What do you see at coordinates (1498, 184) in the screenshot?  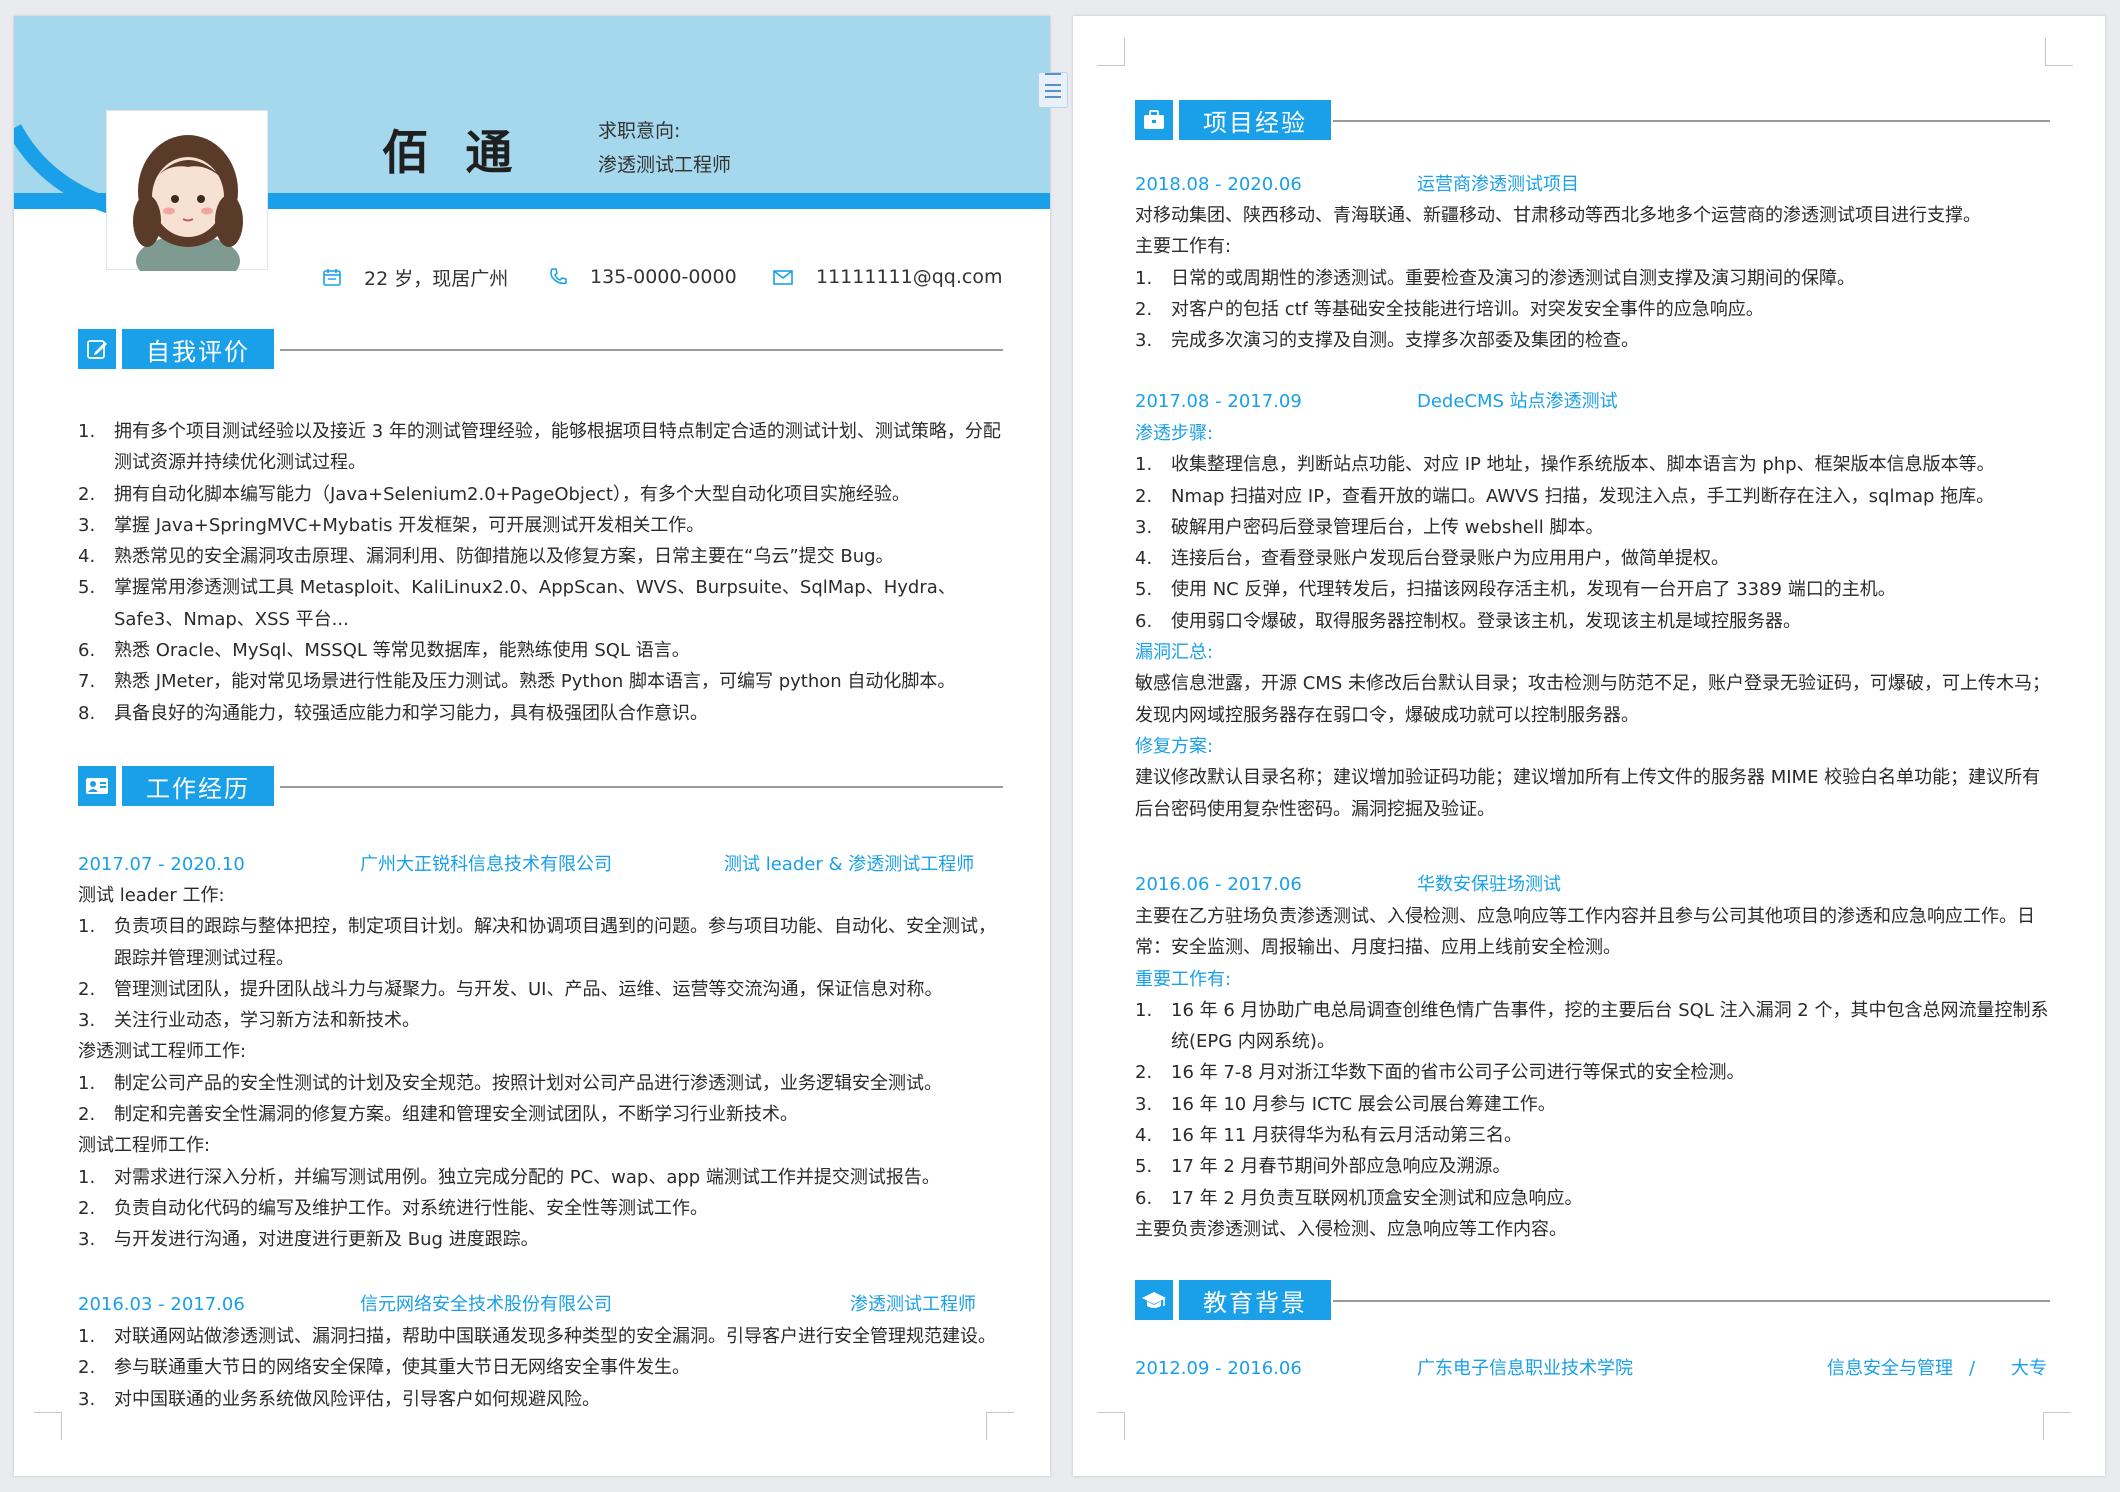 I see `project1-name: 运营商渗透测试项目` at bounding box center [1498, 184].